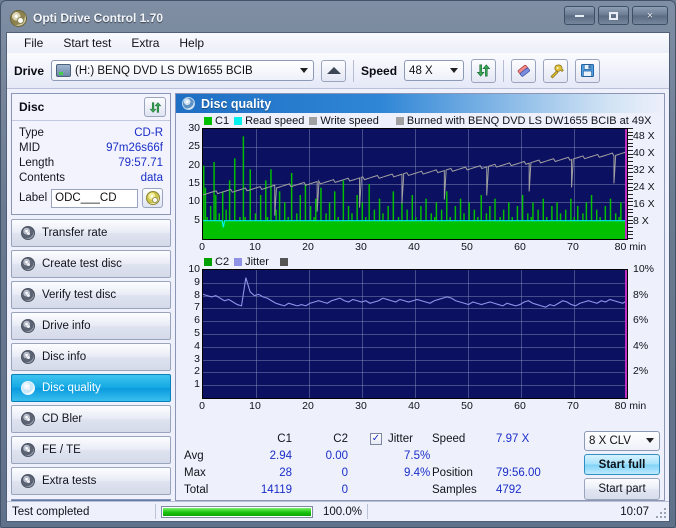  What do you see at coordinates (71, 388) in the screenshot?
I see `sidebar-item-label: Disc quality` at bounding box center [71, 388].